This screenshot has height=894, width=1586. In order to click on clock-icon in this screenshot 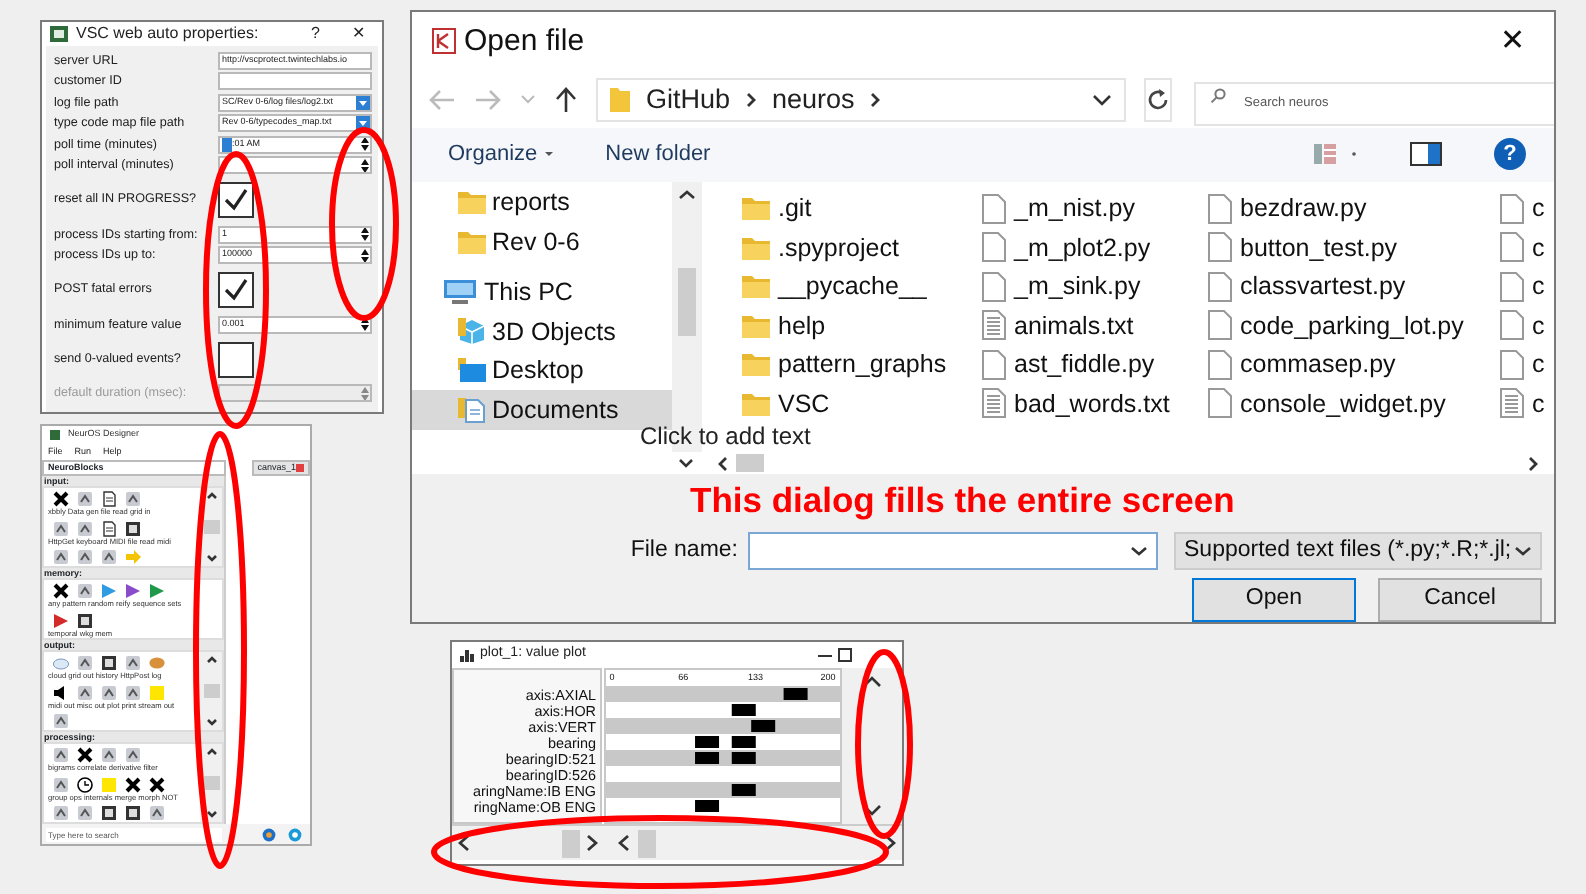, I will do `click(85, 784)`.